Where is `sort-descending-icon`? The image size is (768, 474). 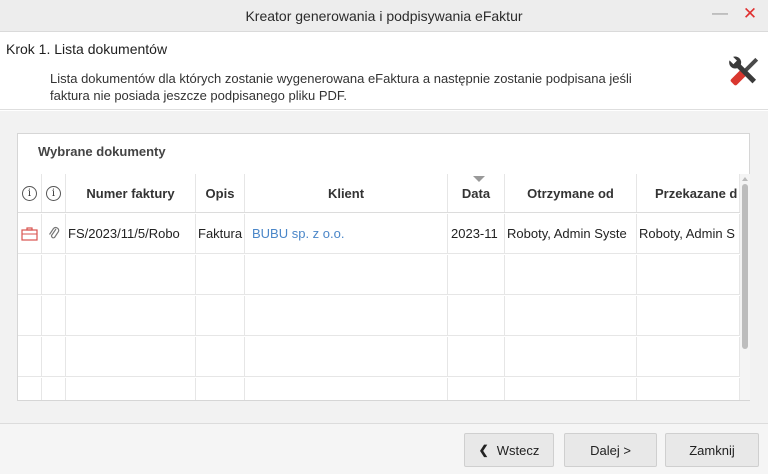
sort-descending-icon is located at coordinates (479, 179).